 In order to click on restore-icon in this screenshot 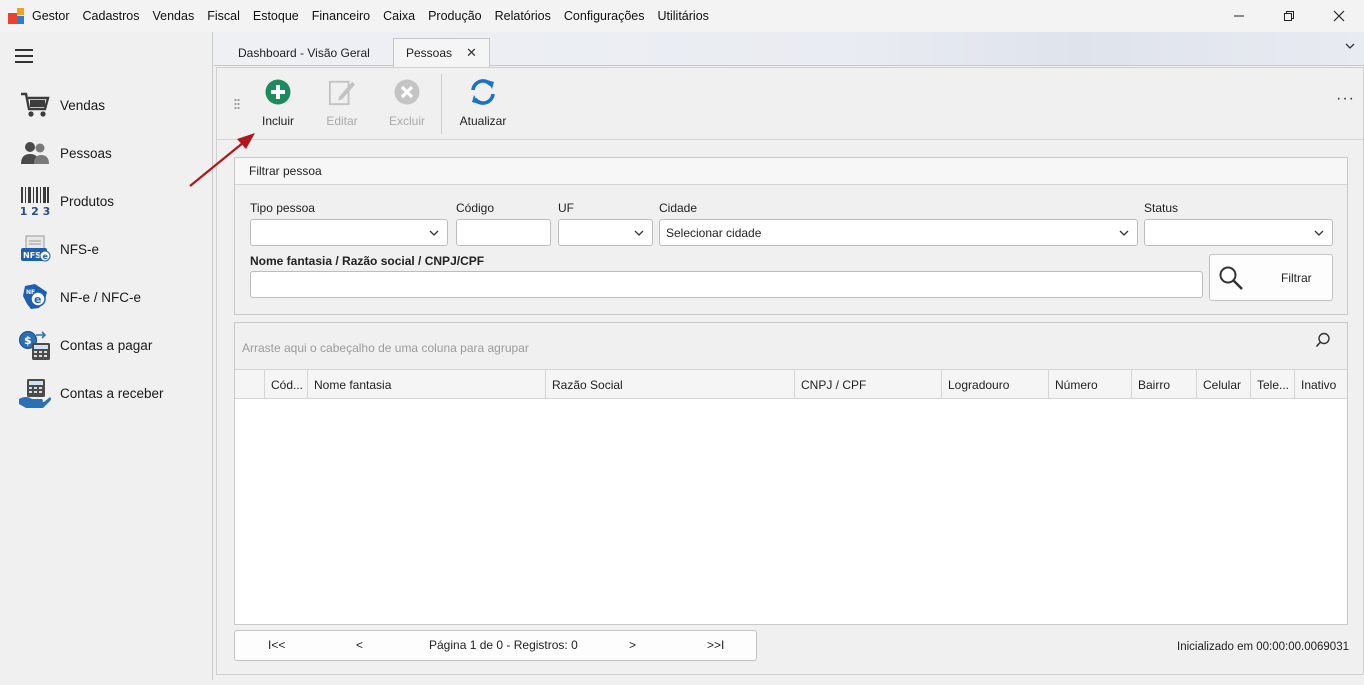, I will do `click(1289, 16)`.